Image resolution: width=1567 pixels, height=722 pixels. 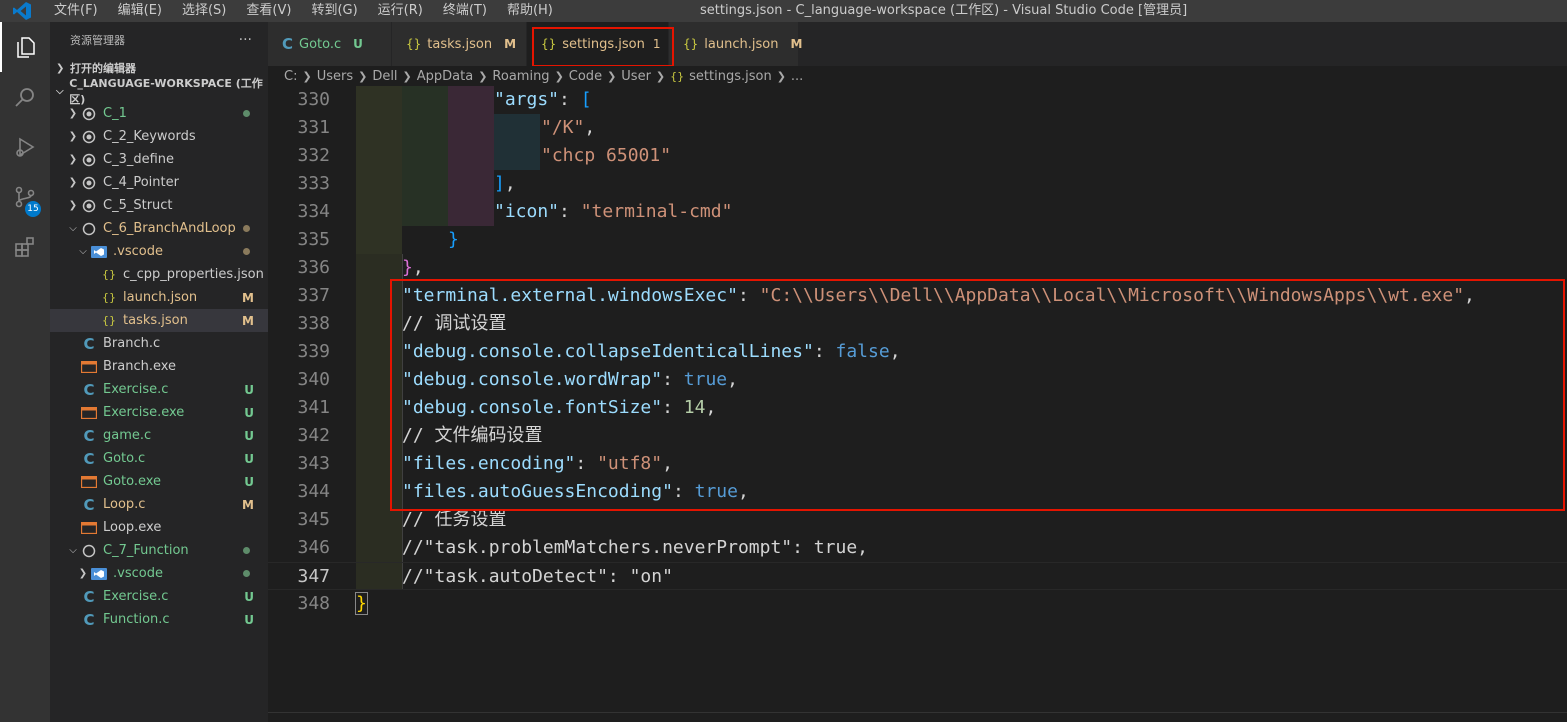 What do you see at coordinates (484, 155) in the screenshot?
I see `code-line: 332 "chcp 65001"` at bounding box center [484, 155].